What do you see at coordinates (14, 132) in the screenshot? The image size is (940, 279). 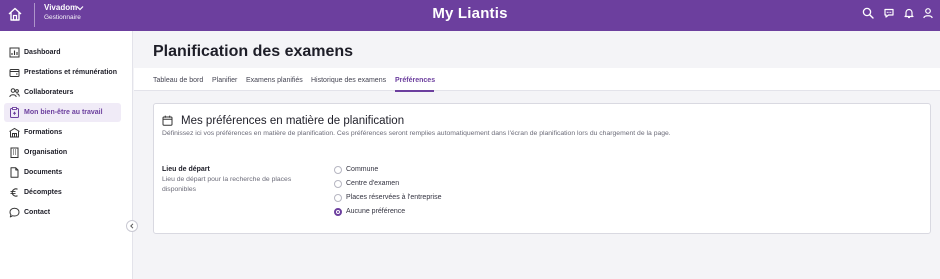 I see `school-icon` at bounding box center [14, 132].